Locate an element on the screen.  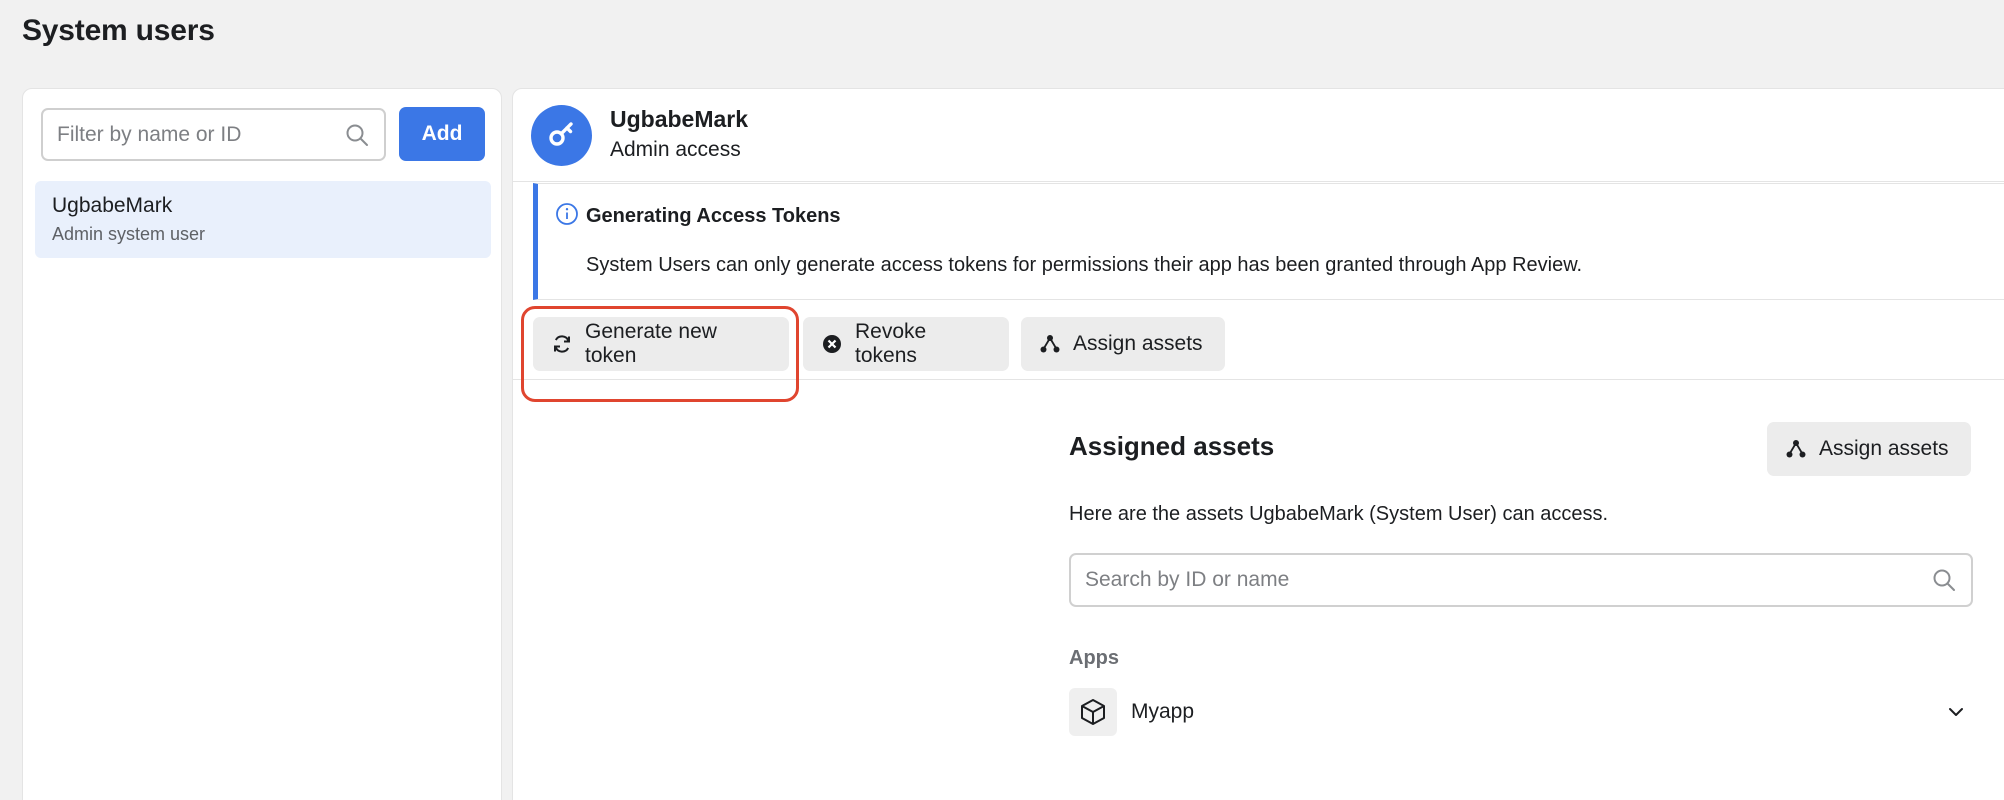
avatar is located at coordinates (561, 135).